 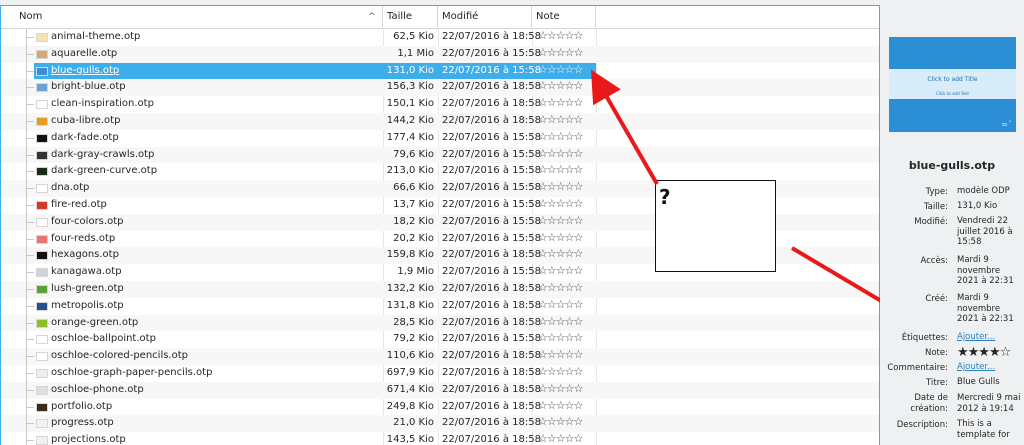 I want to click on size-label: Taille:, so click(x=935, y=207).